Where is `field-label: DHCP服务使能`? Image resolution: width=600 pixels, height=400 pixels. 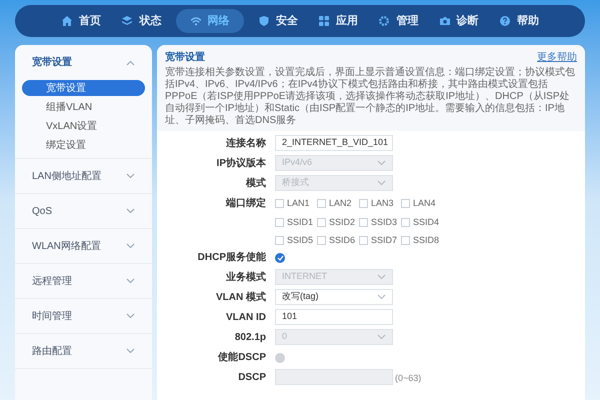 field-label: DHCP服务使能 is located at coordinates (231, 257).